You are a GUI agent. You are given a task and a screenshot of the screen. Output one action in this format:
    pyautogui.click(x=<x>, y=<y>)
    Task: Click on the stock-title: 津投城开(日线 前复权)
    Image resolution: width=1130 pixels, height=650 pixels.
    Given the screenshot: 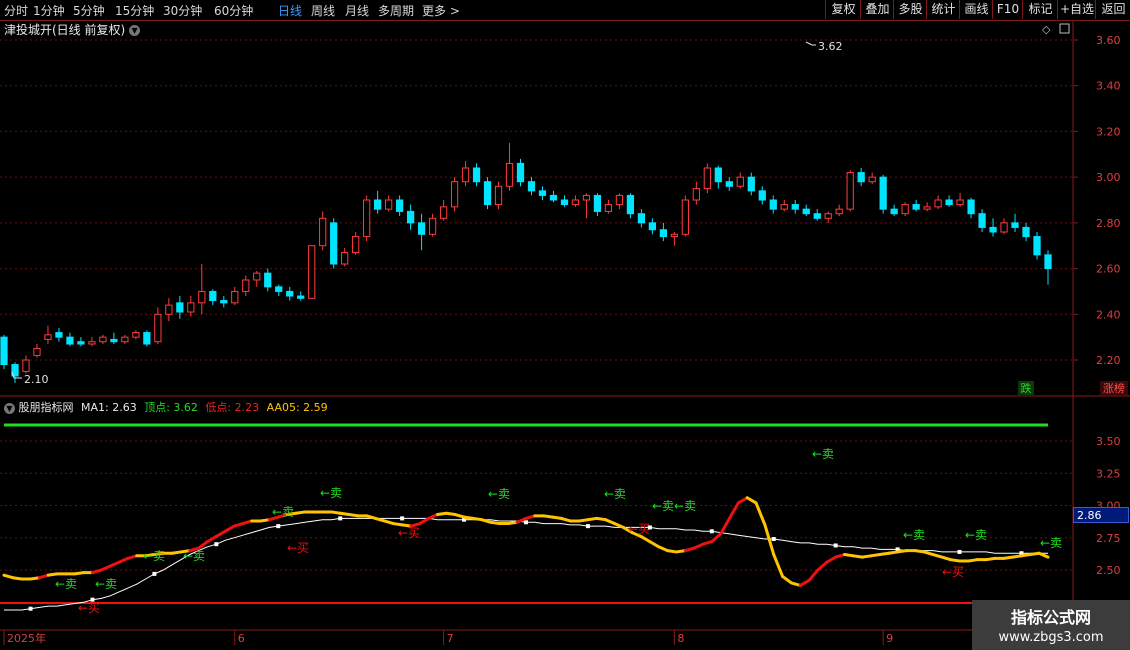 What is the action you would take?
    pyautogui.click(x=64, y=30)
    